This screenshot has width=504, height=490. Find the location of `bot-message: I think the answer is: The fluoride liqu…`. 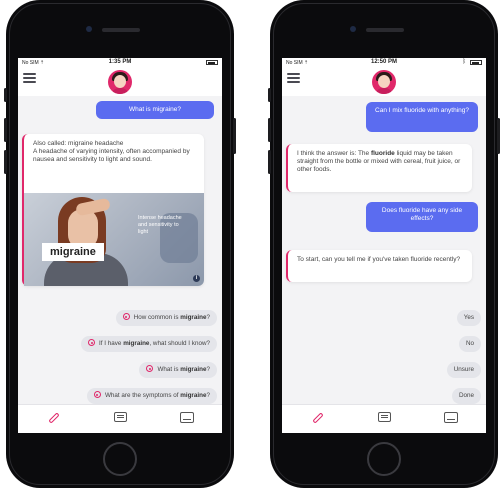

bot-message: I think the answer is: The fluoride liqu… is located at coordinates (379, 168).